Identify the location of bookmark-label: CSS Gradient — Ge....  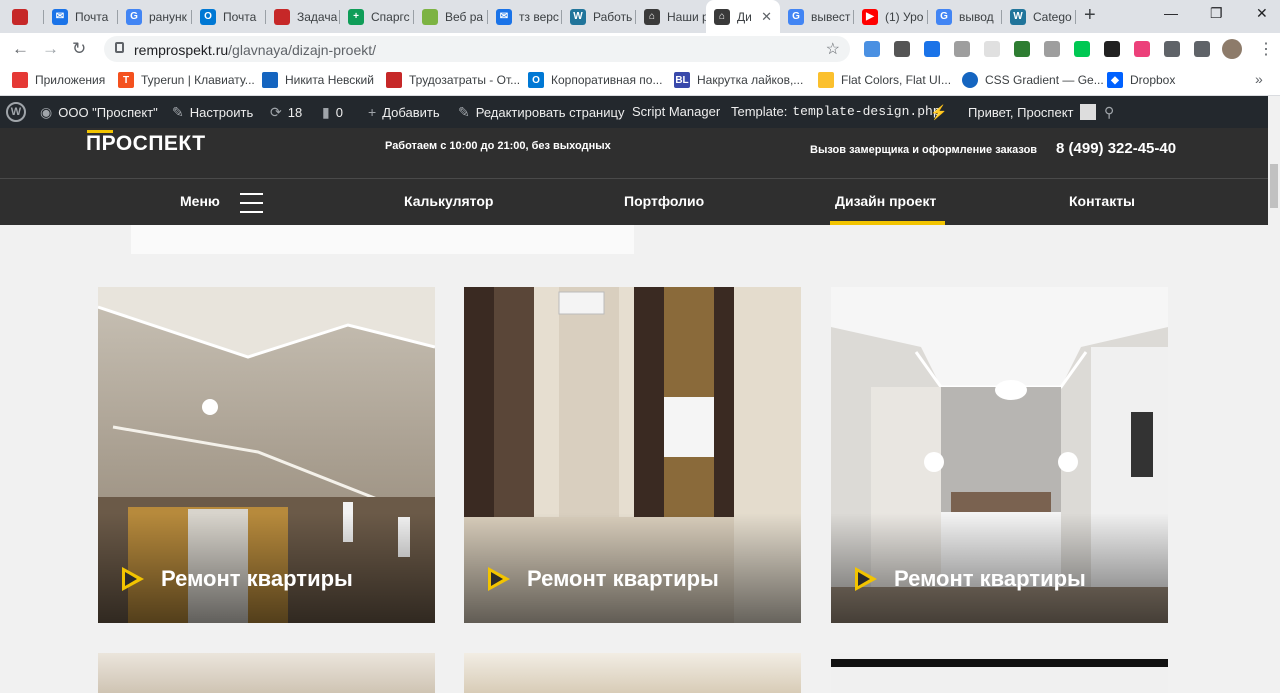
(1044, 80).